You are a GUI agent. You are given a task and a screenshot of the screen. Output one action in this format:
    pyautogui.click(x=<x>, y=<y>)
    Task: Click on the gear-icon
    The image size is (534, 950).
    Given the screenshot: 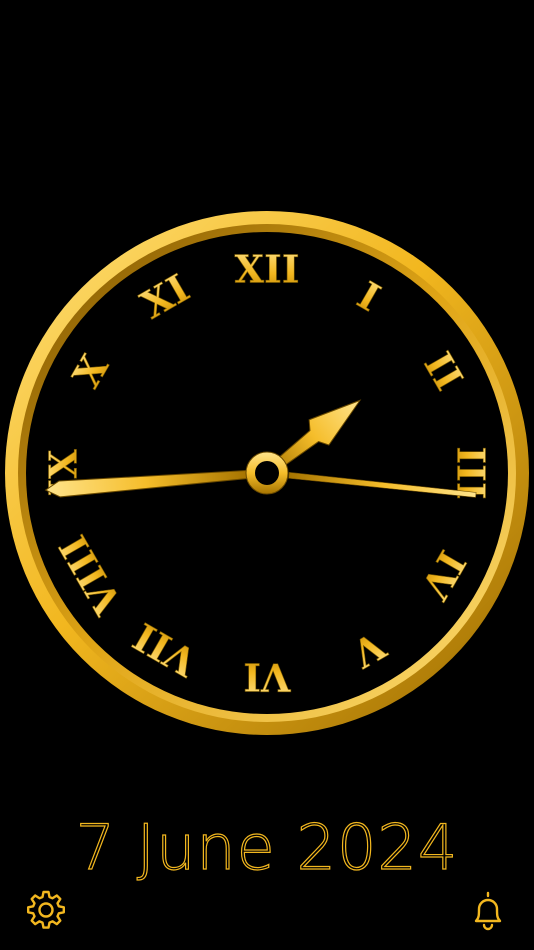 What is the action you would take?
    pyautogui.click(x=46, y=909)
    